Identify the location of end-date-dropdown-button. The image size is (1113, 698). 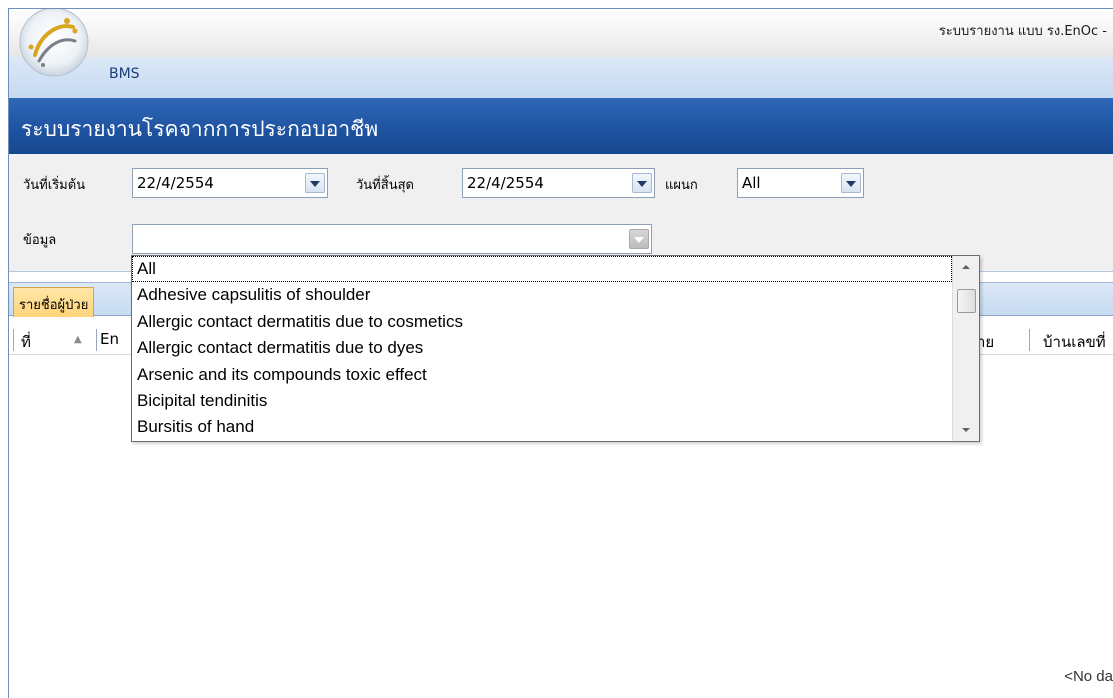
(642, 183).